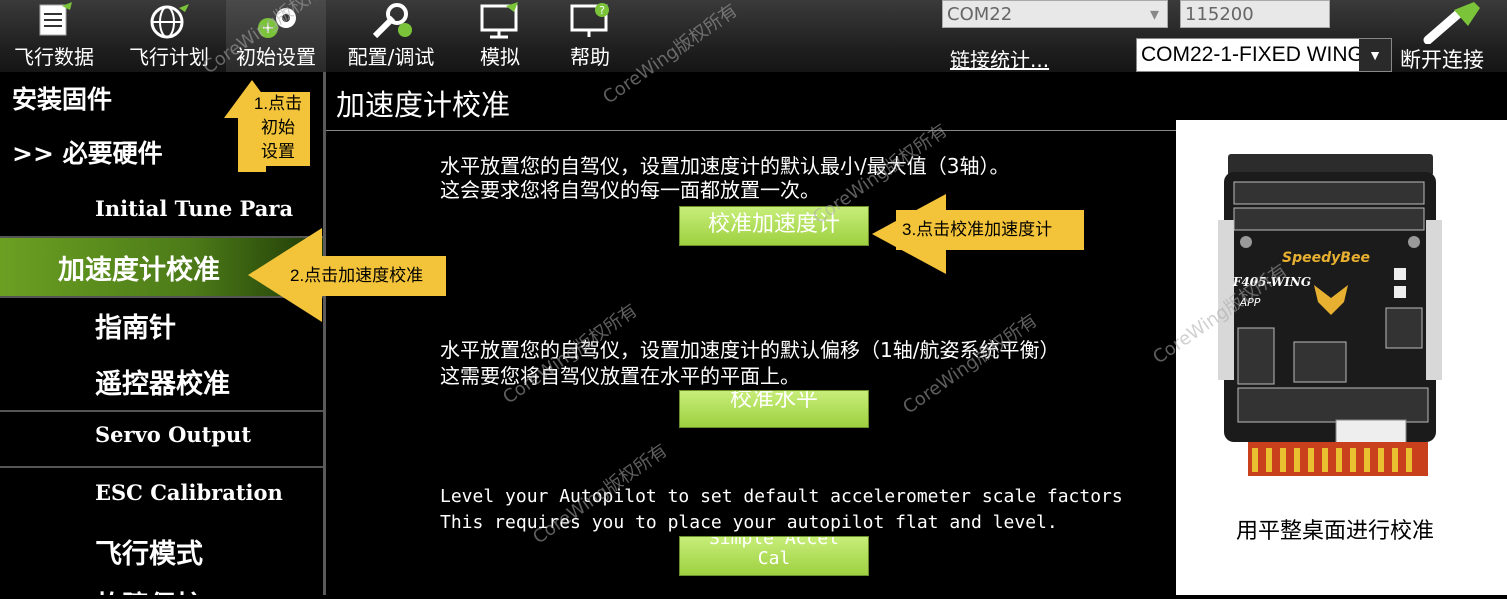 This screenshot has height=599, width=1507. Describe the element at coordinates (54, 57) in the screenshot. I see `toolbar-label: 飞行数据` at that location.